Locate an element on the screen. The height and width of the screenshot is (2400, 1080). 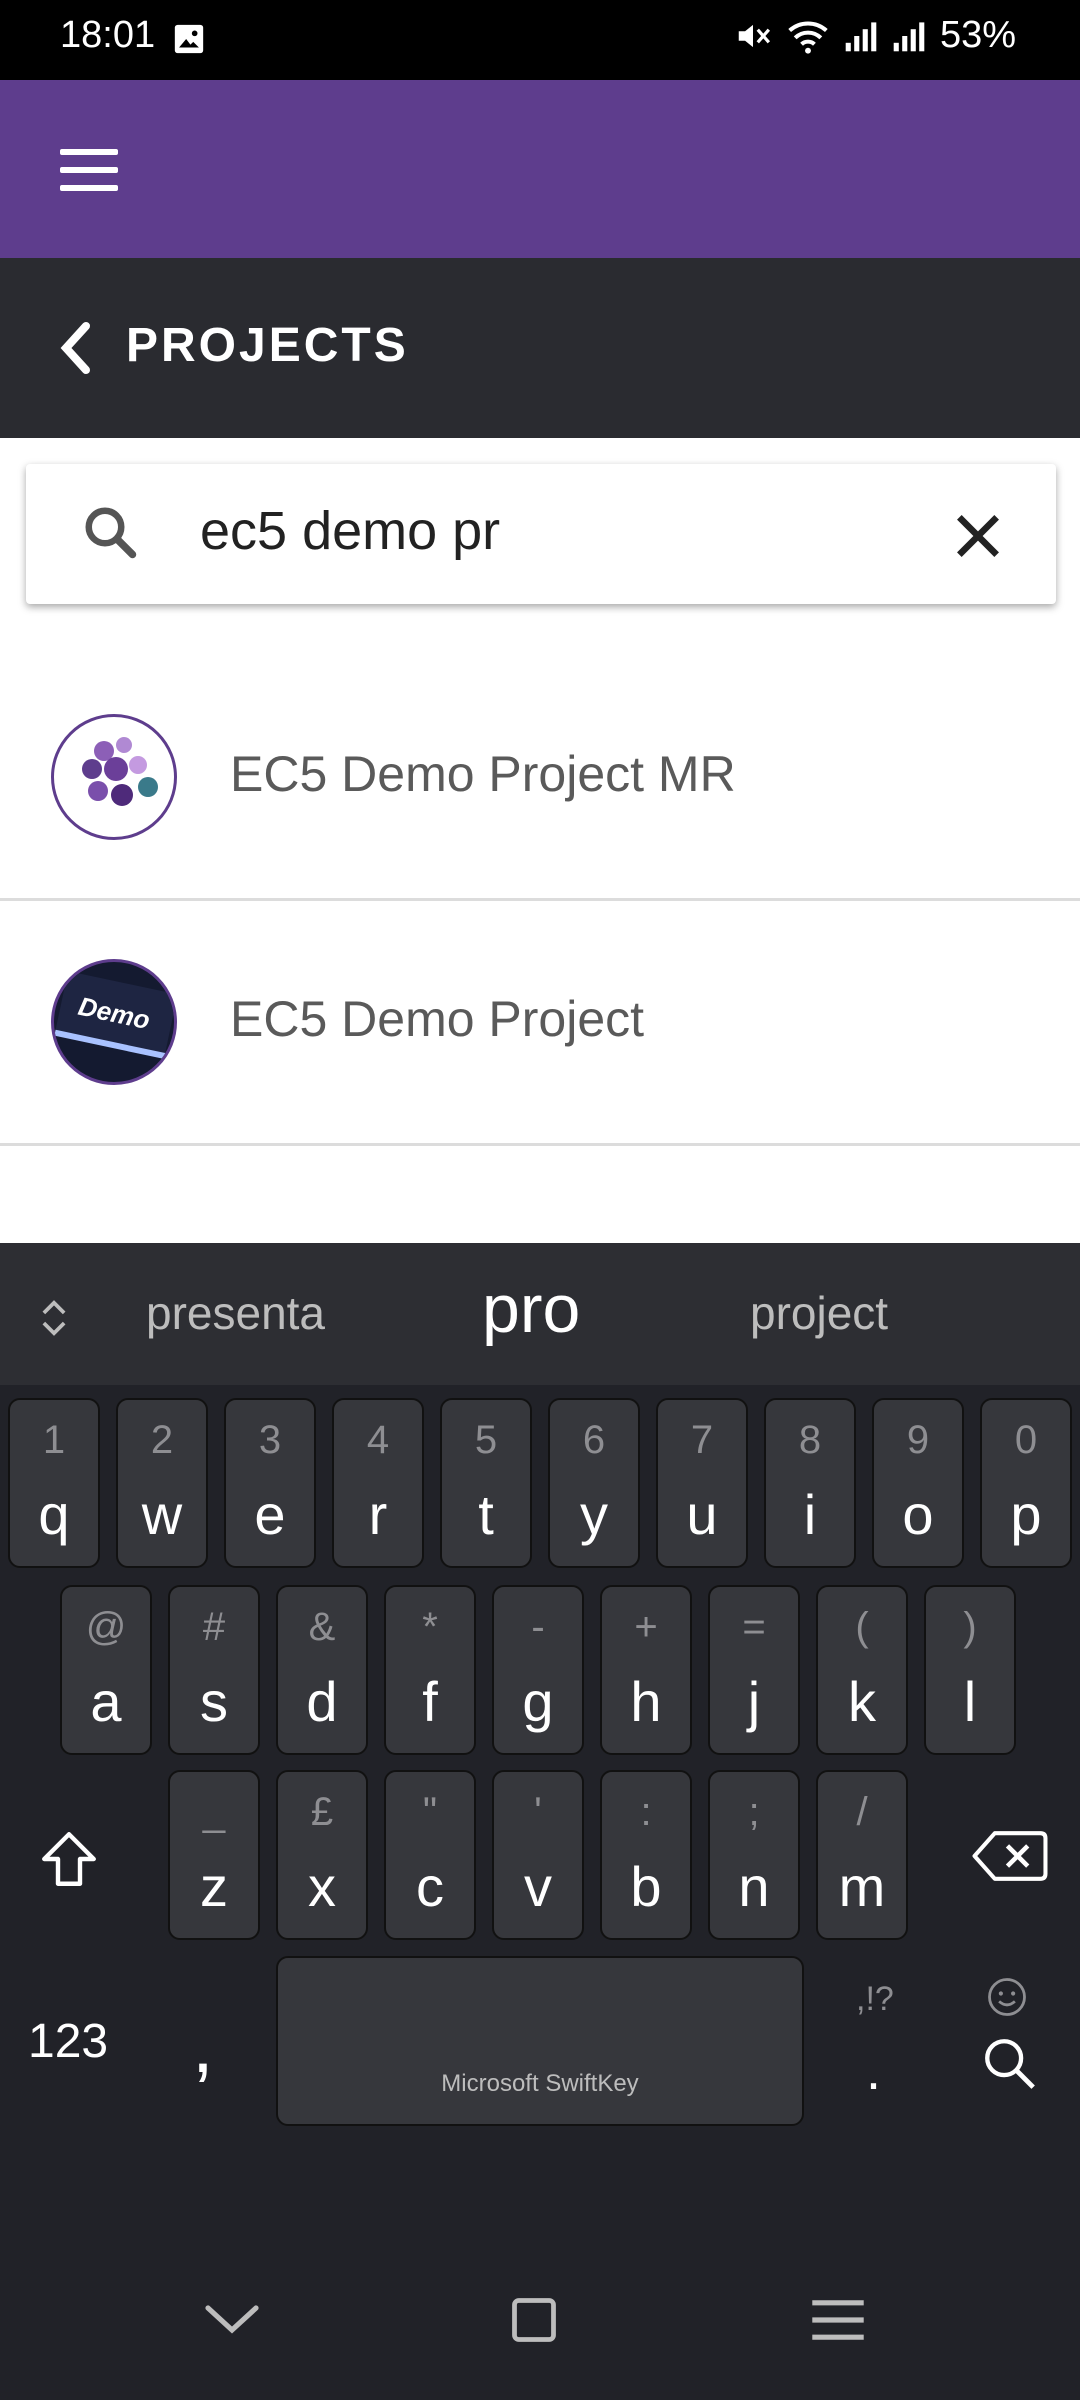
key-b: :b is located at coordinates (646, 1855).